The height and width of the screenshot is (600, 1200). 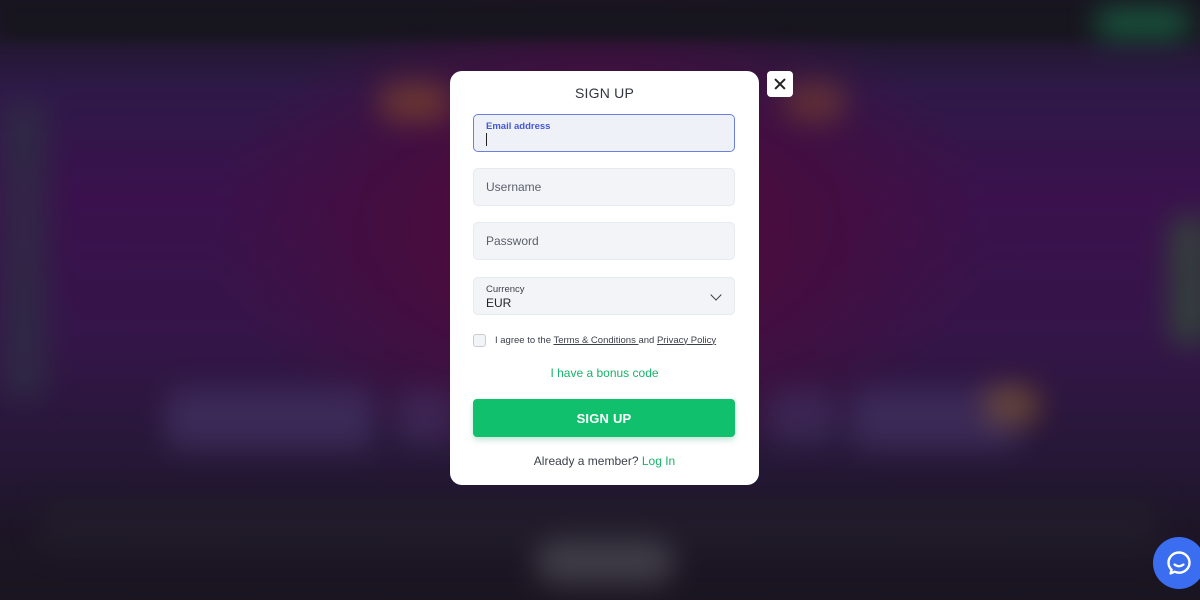 I want to click on currency-select: Currency EUR, so click(x=604, y=296).